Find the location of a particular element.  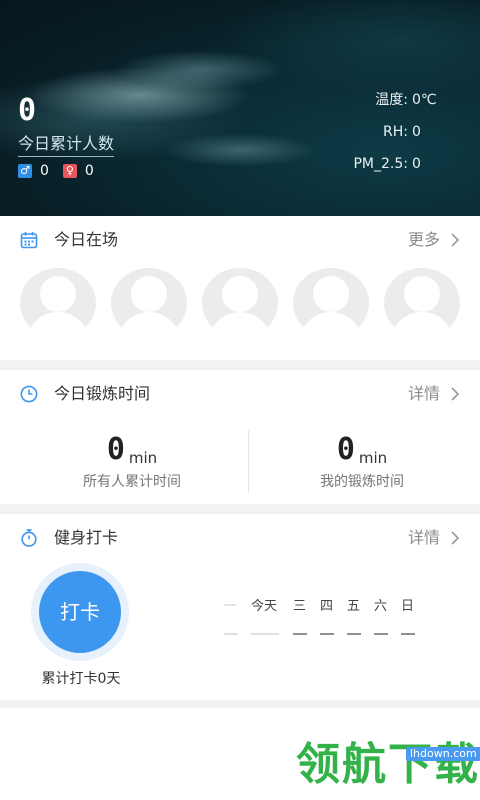

weekday-label: 三 is located at coordinates (300, 606).